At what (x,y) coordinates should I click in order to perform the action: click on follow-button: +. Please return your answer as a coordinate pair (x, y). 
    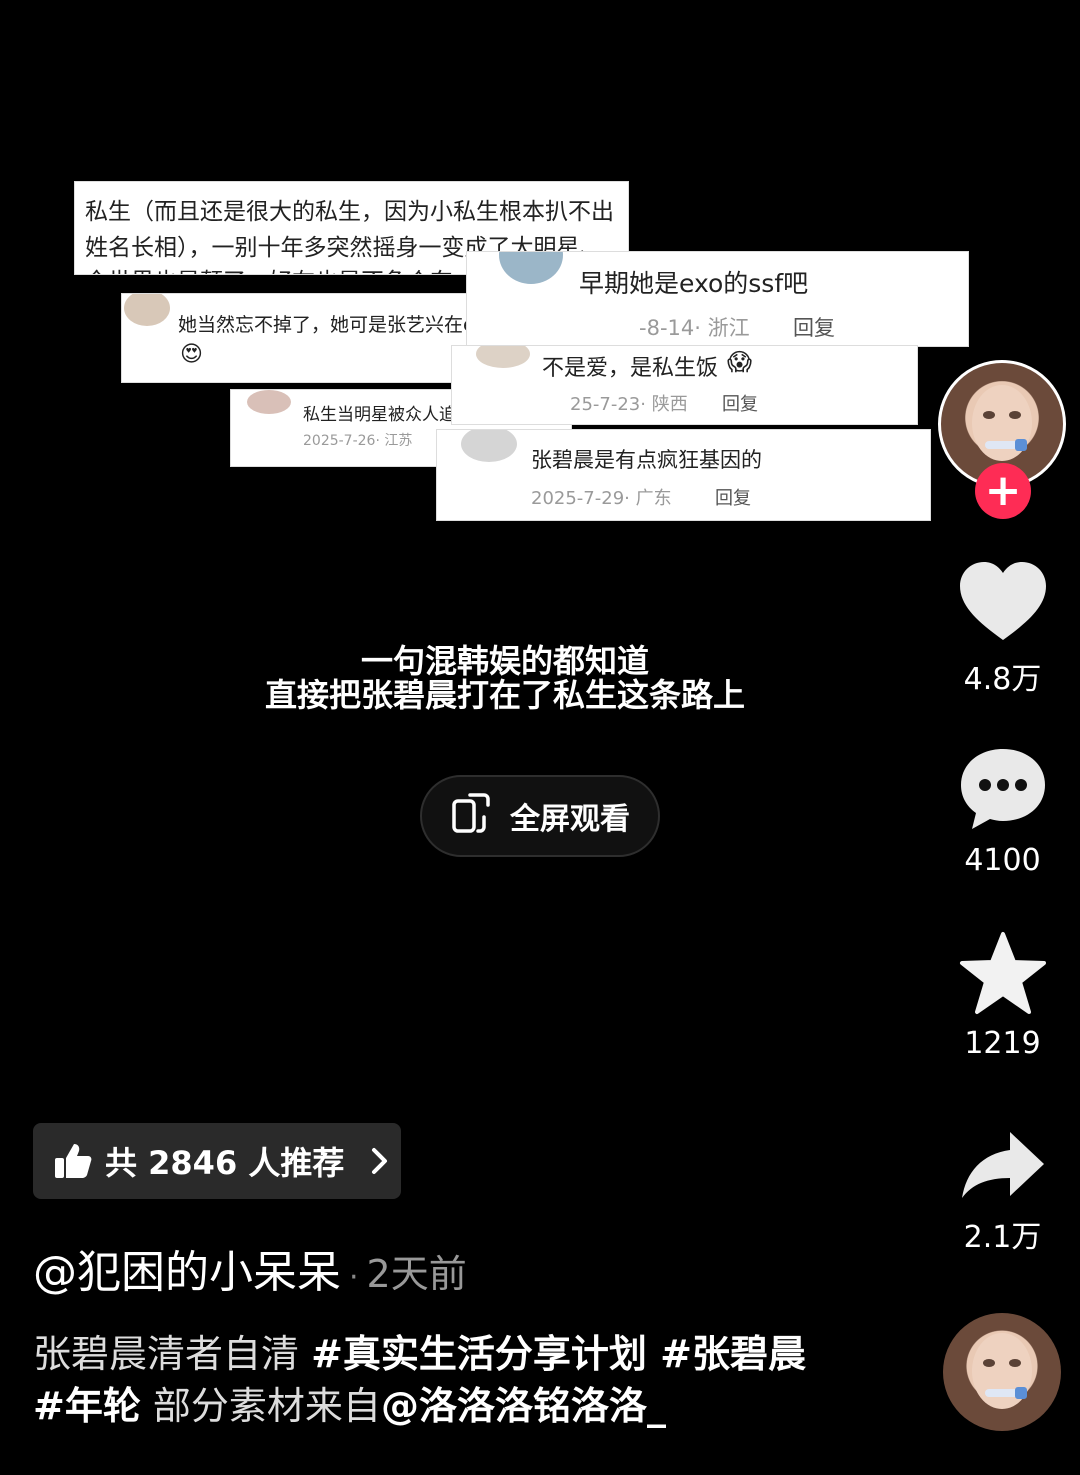
    Looking at the image, I should click on (1003, 491).